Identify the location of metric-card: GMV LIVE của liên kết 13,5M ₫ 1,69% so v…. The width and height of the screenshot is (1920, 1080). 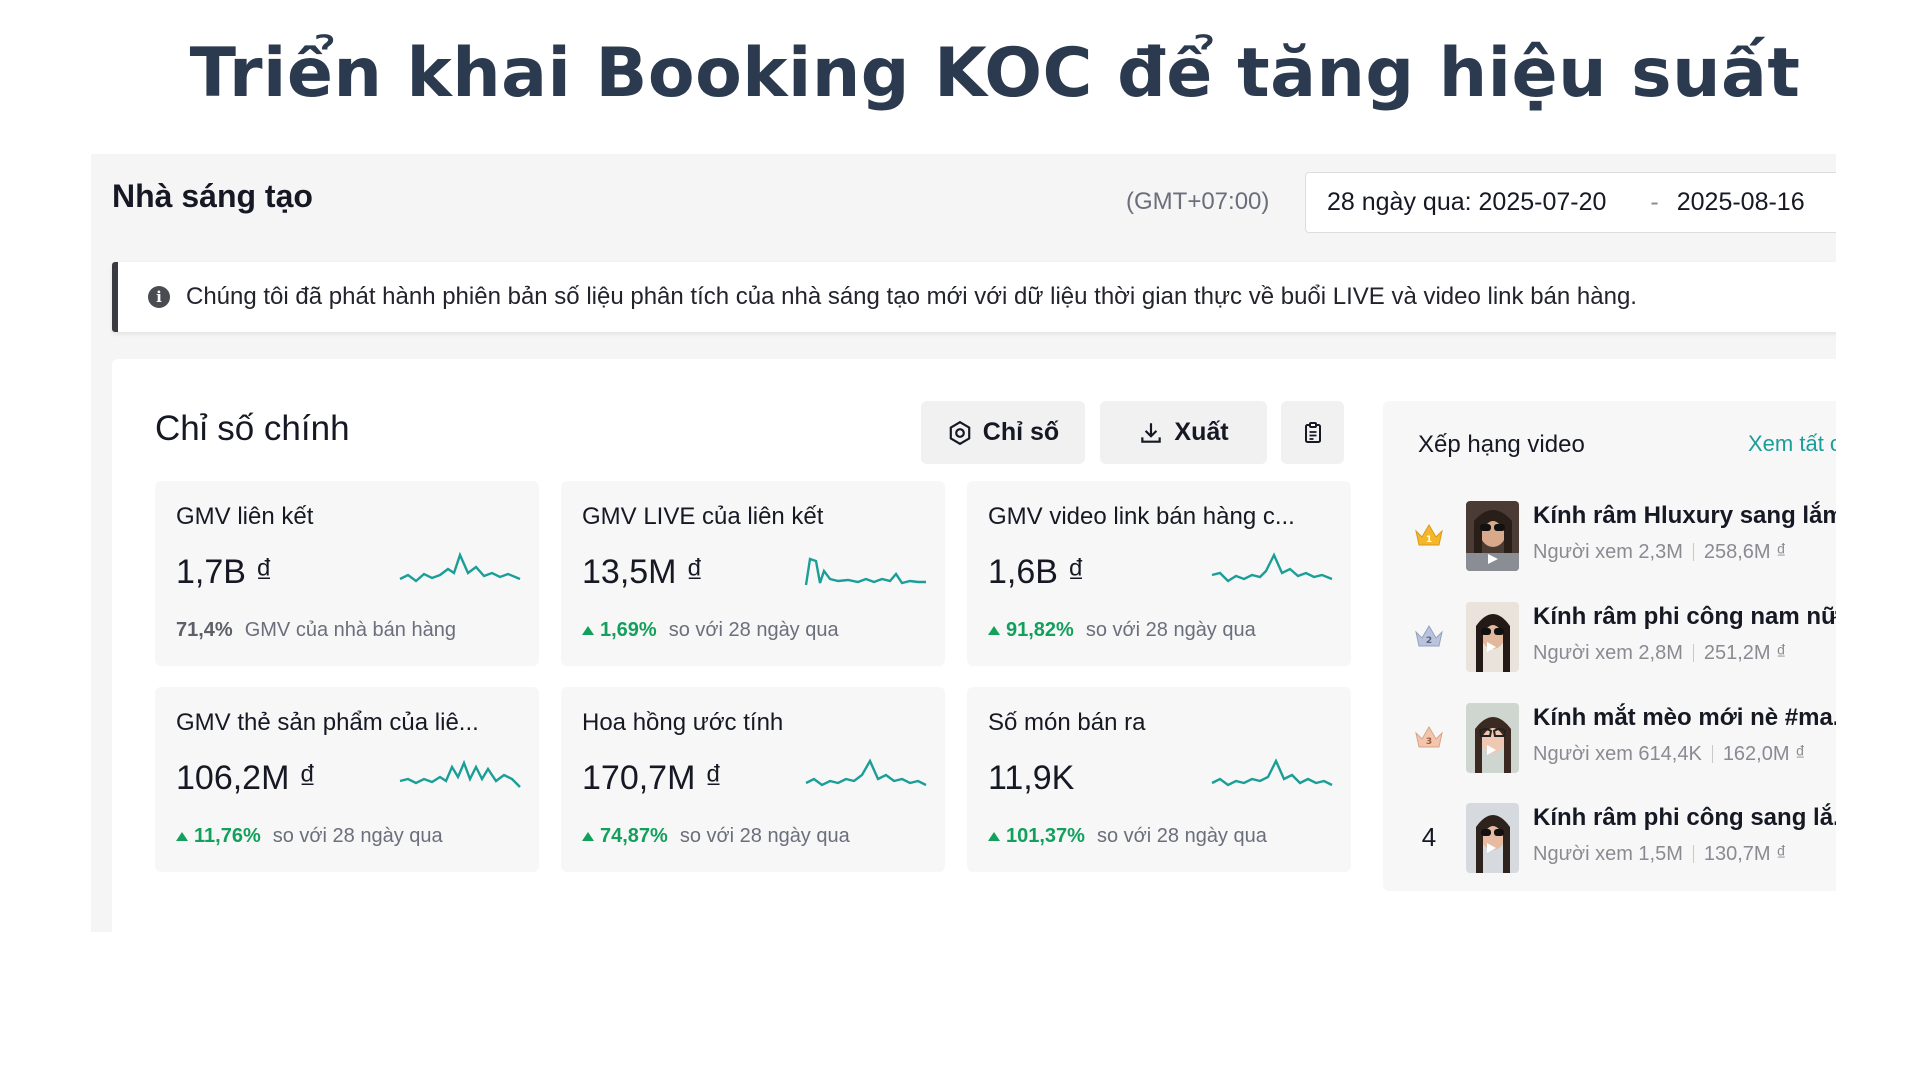
(753, 573).